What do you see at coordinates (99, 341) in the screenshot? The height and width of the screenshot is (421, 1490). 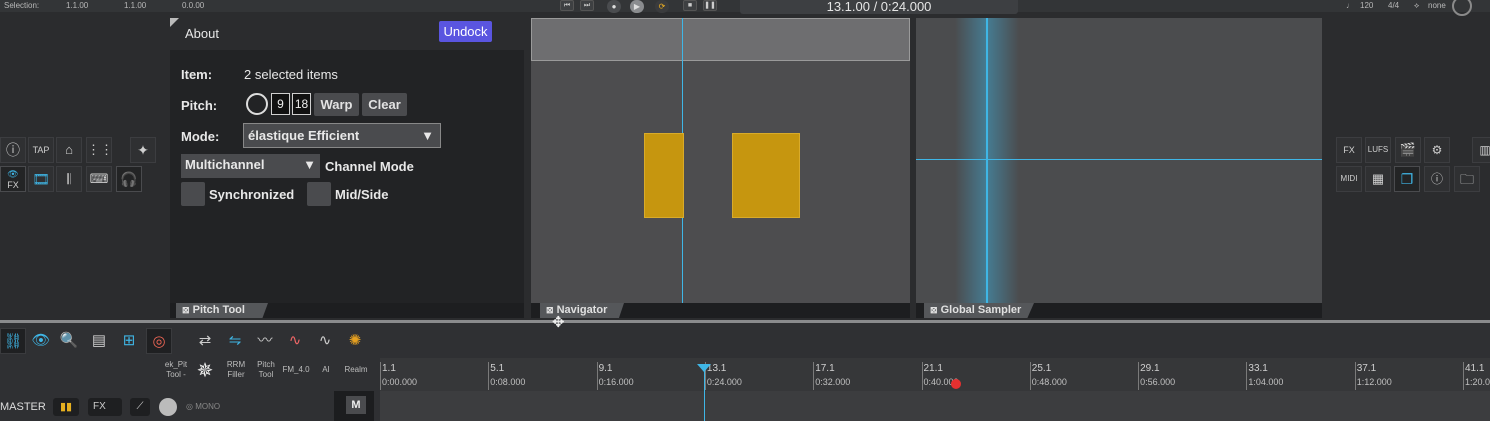 I see `layout-icon: ▤` at bounding box center [99, 341].